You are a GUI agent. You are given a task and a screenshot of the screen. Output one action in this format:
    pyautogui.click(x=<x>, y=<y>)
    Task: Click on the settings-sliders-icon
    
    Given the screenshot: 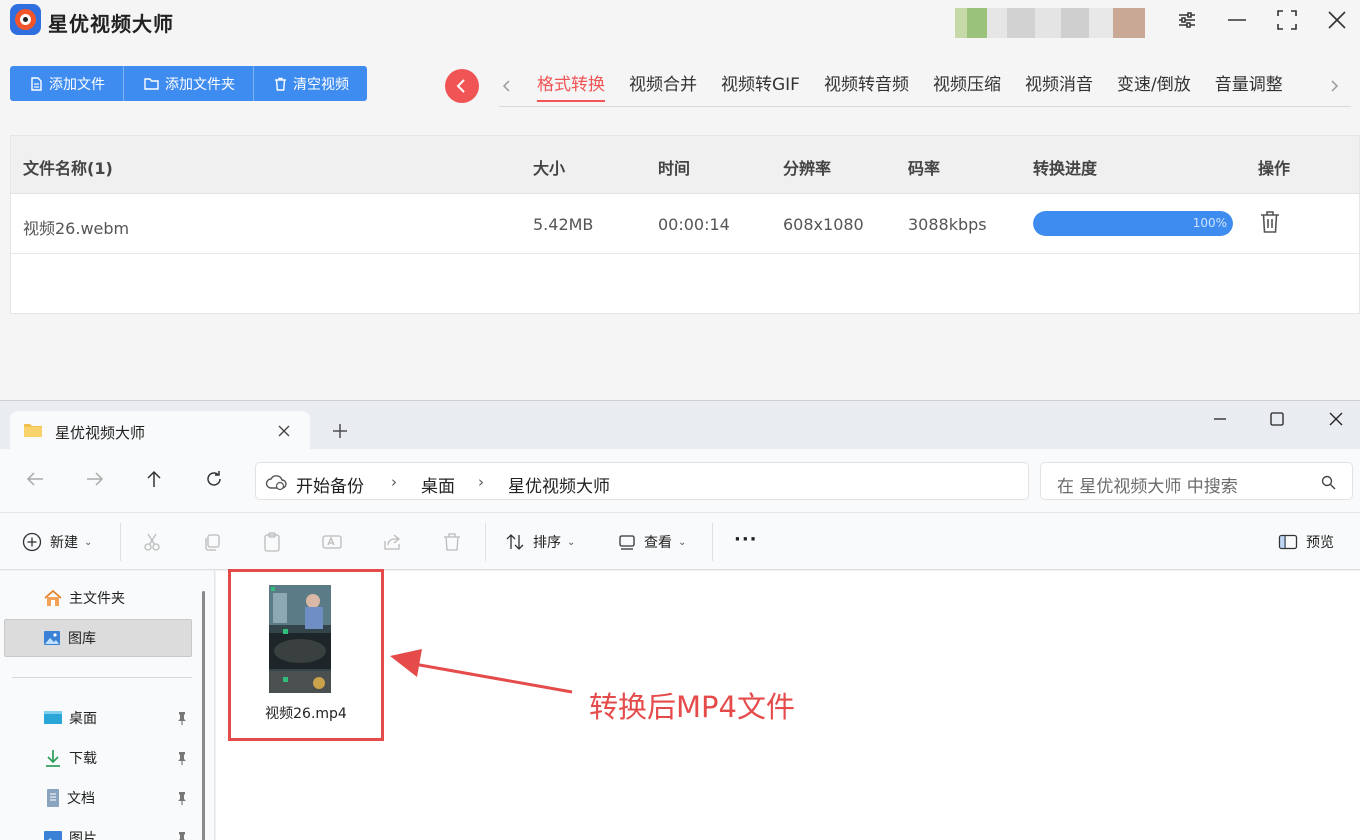 What is the action you would take?
    pyautogui.click(x=1187, y=20)
    